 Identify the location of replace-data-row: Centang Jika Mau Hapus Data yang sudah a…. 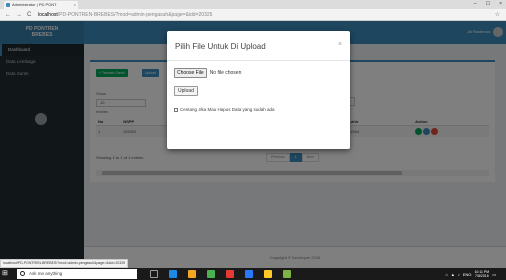
(224, 109).